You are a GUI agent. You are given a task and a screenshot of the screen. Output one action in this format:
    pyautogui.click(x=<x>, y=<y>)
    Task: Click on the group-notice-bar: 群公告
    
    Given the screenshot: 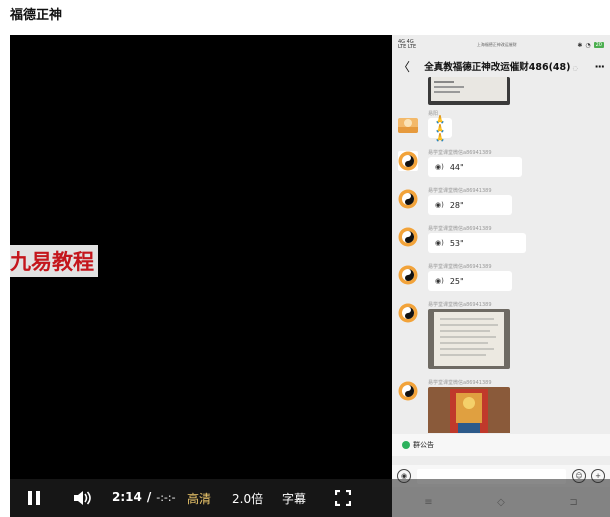 What is the action you would take?
    pyautogui.click(x=501, y=445)
    